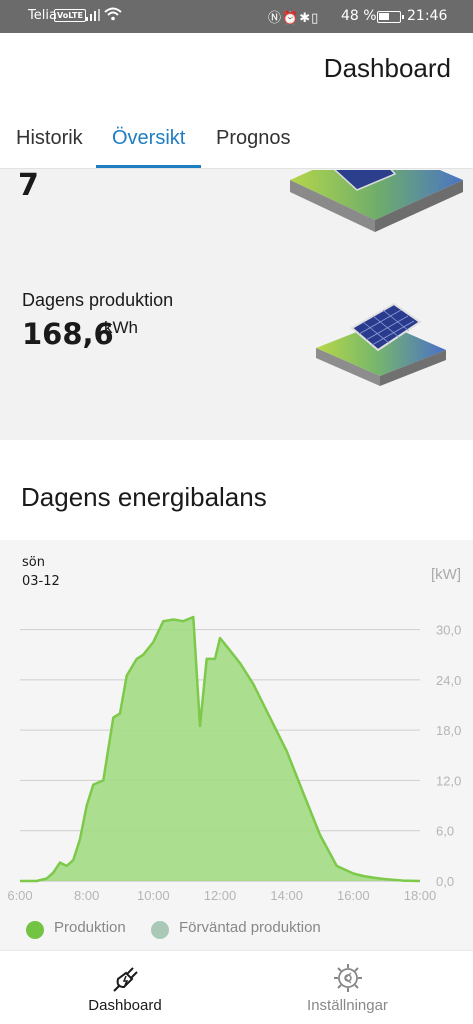  Describe the element at coordinates (381, 344) in the screenshot. I see `solar-panel-illustration` at that location.